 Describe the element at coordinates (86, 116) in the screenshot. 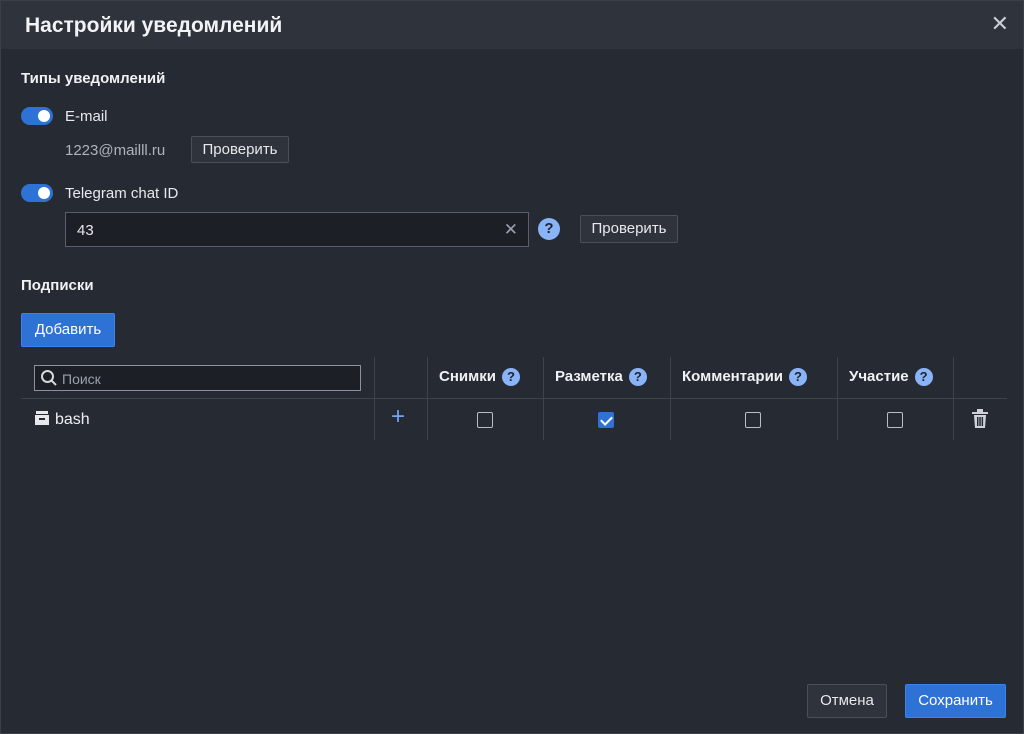

I see `email-label: E-mail` at that location.